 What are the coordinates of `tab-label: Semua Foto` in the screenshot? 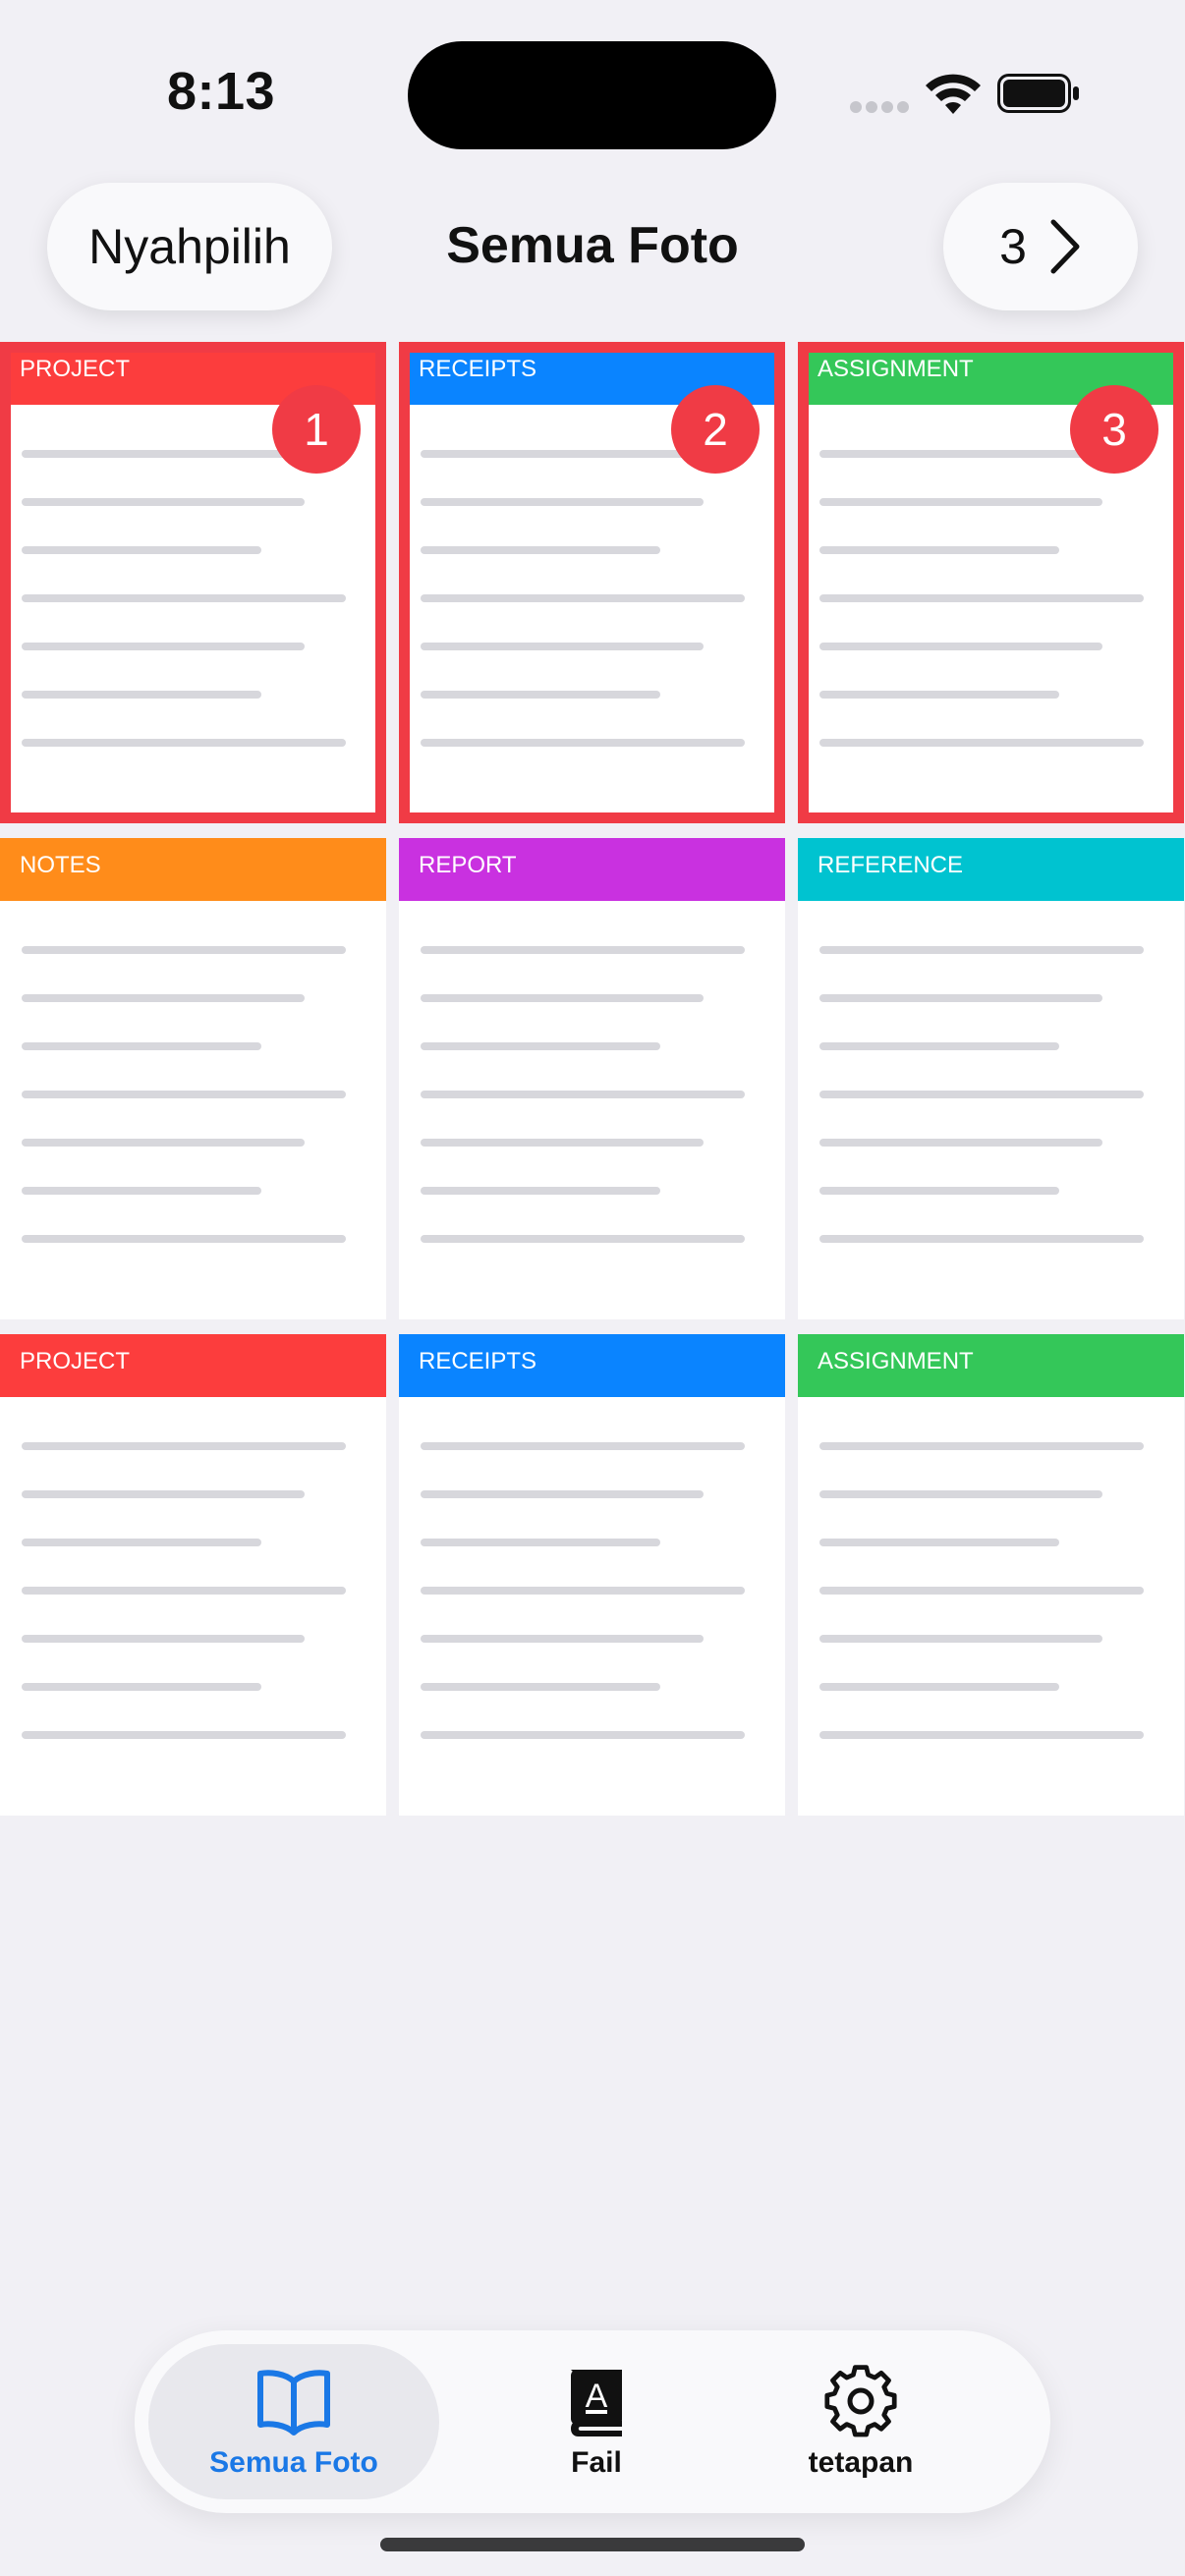 It's located at (293, 2462).